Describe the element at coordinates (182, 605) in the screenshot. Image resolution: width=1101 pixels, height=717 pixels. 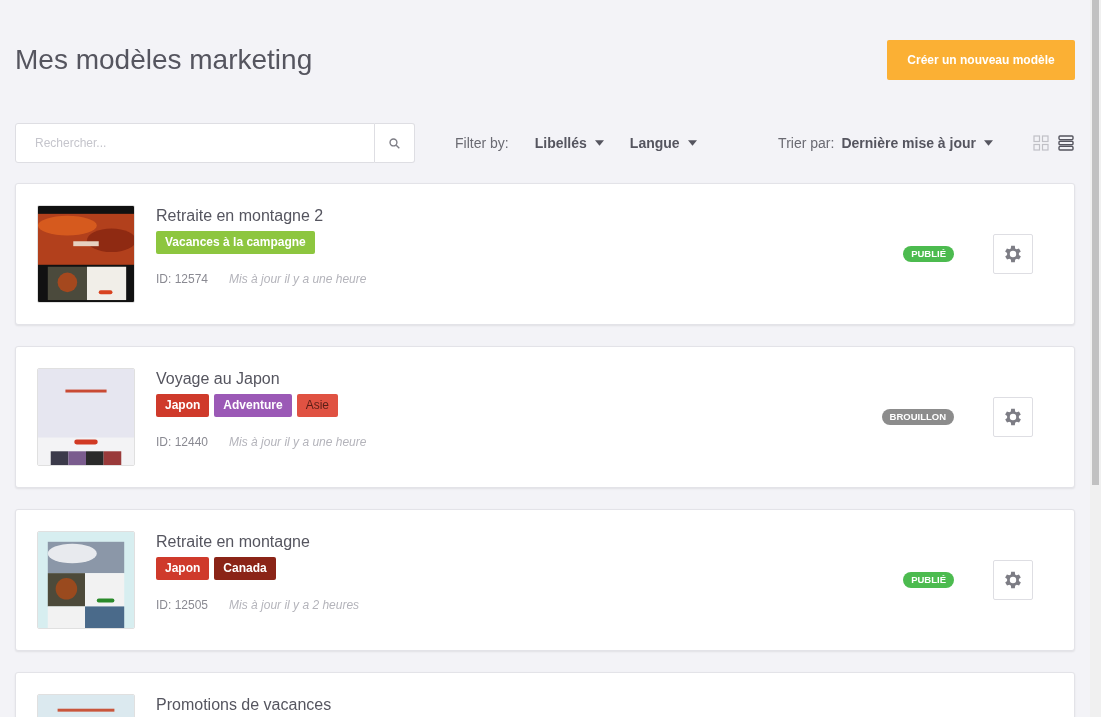
I see `template-id: ID: 12505` at that location.